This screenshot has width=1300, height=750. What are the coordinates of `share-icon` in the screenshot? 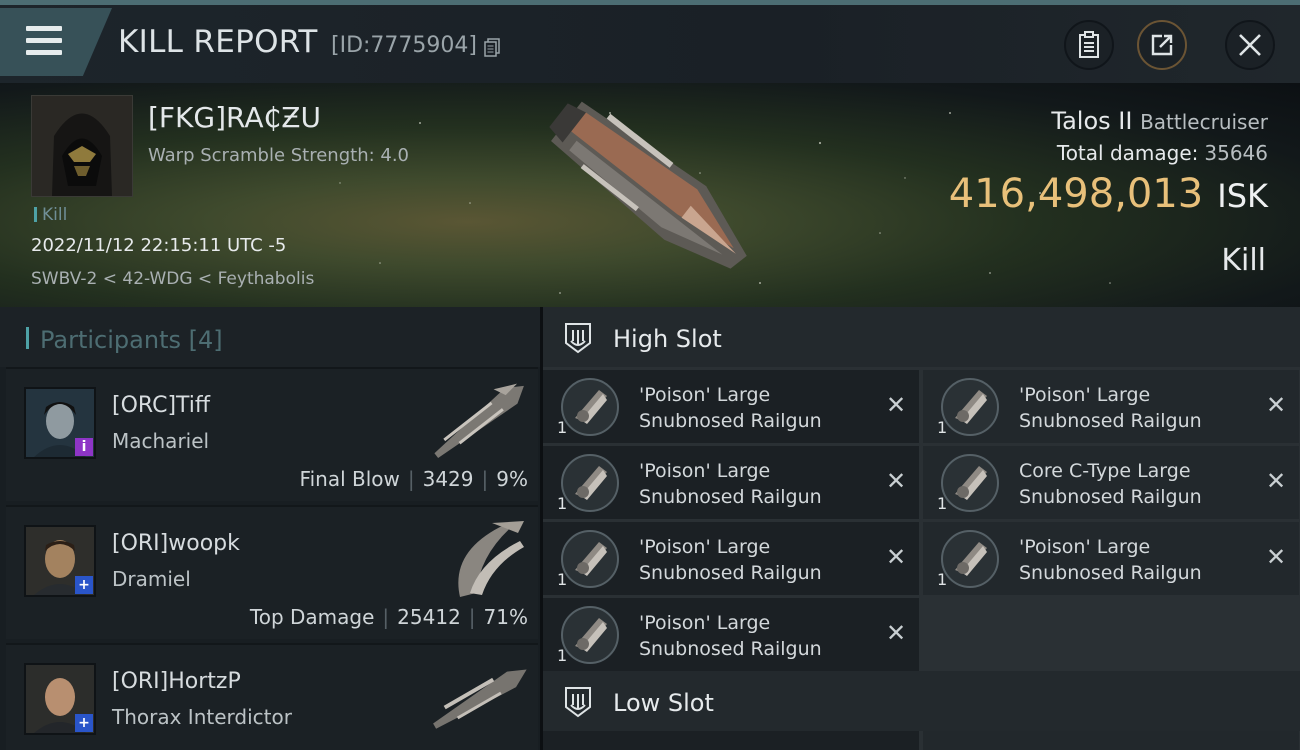 It's located at (1162, 45).